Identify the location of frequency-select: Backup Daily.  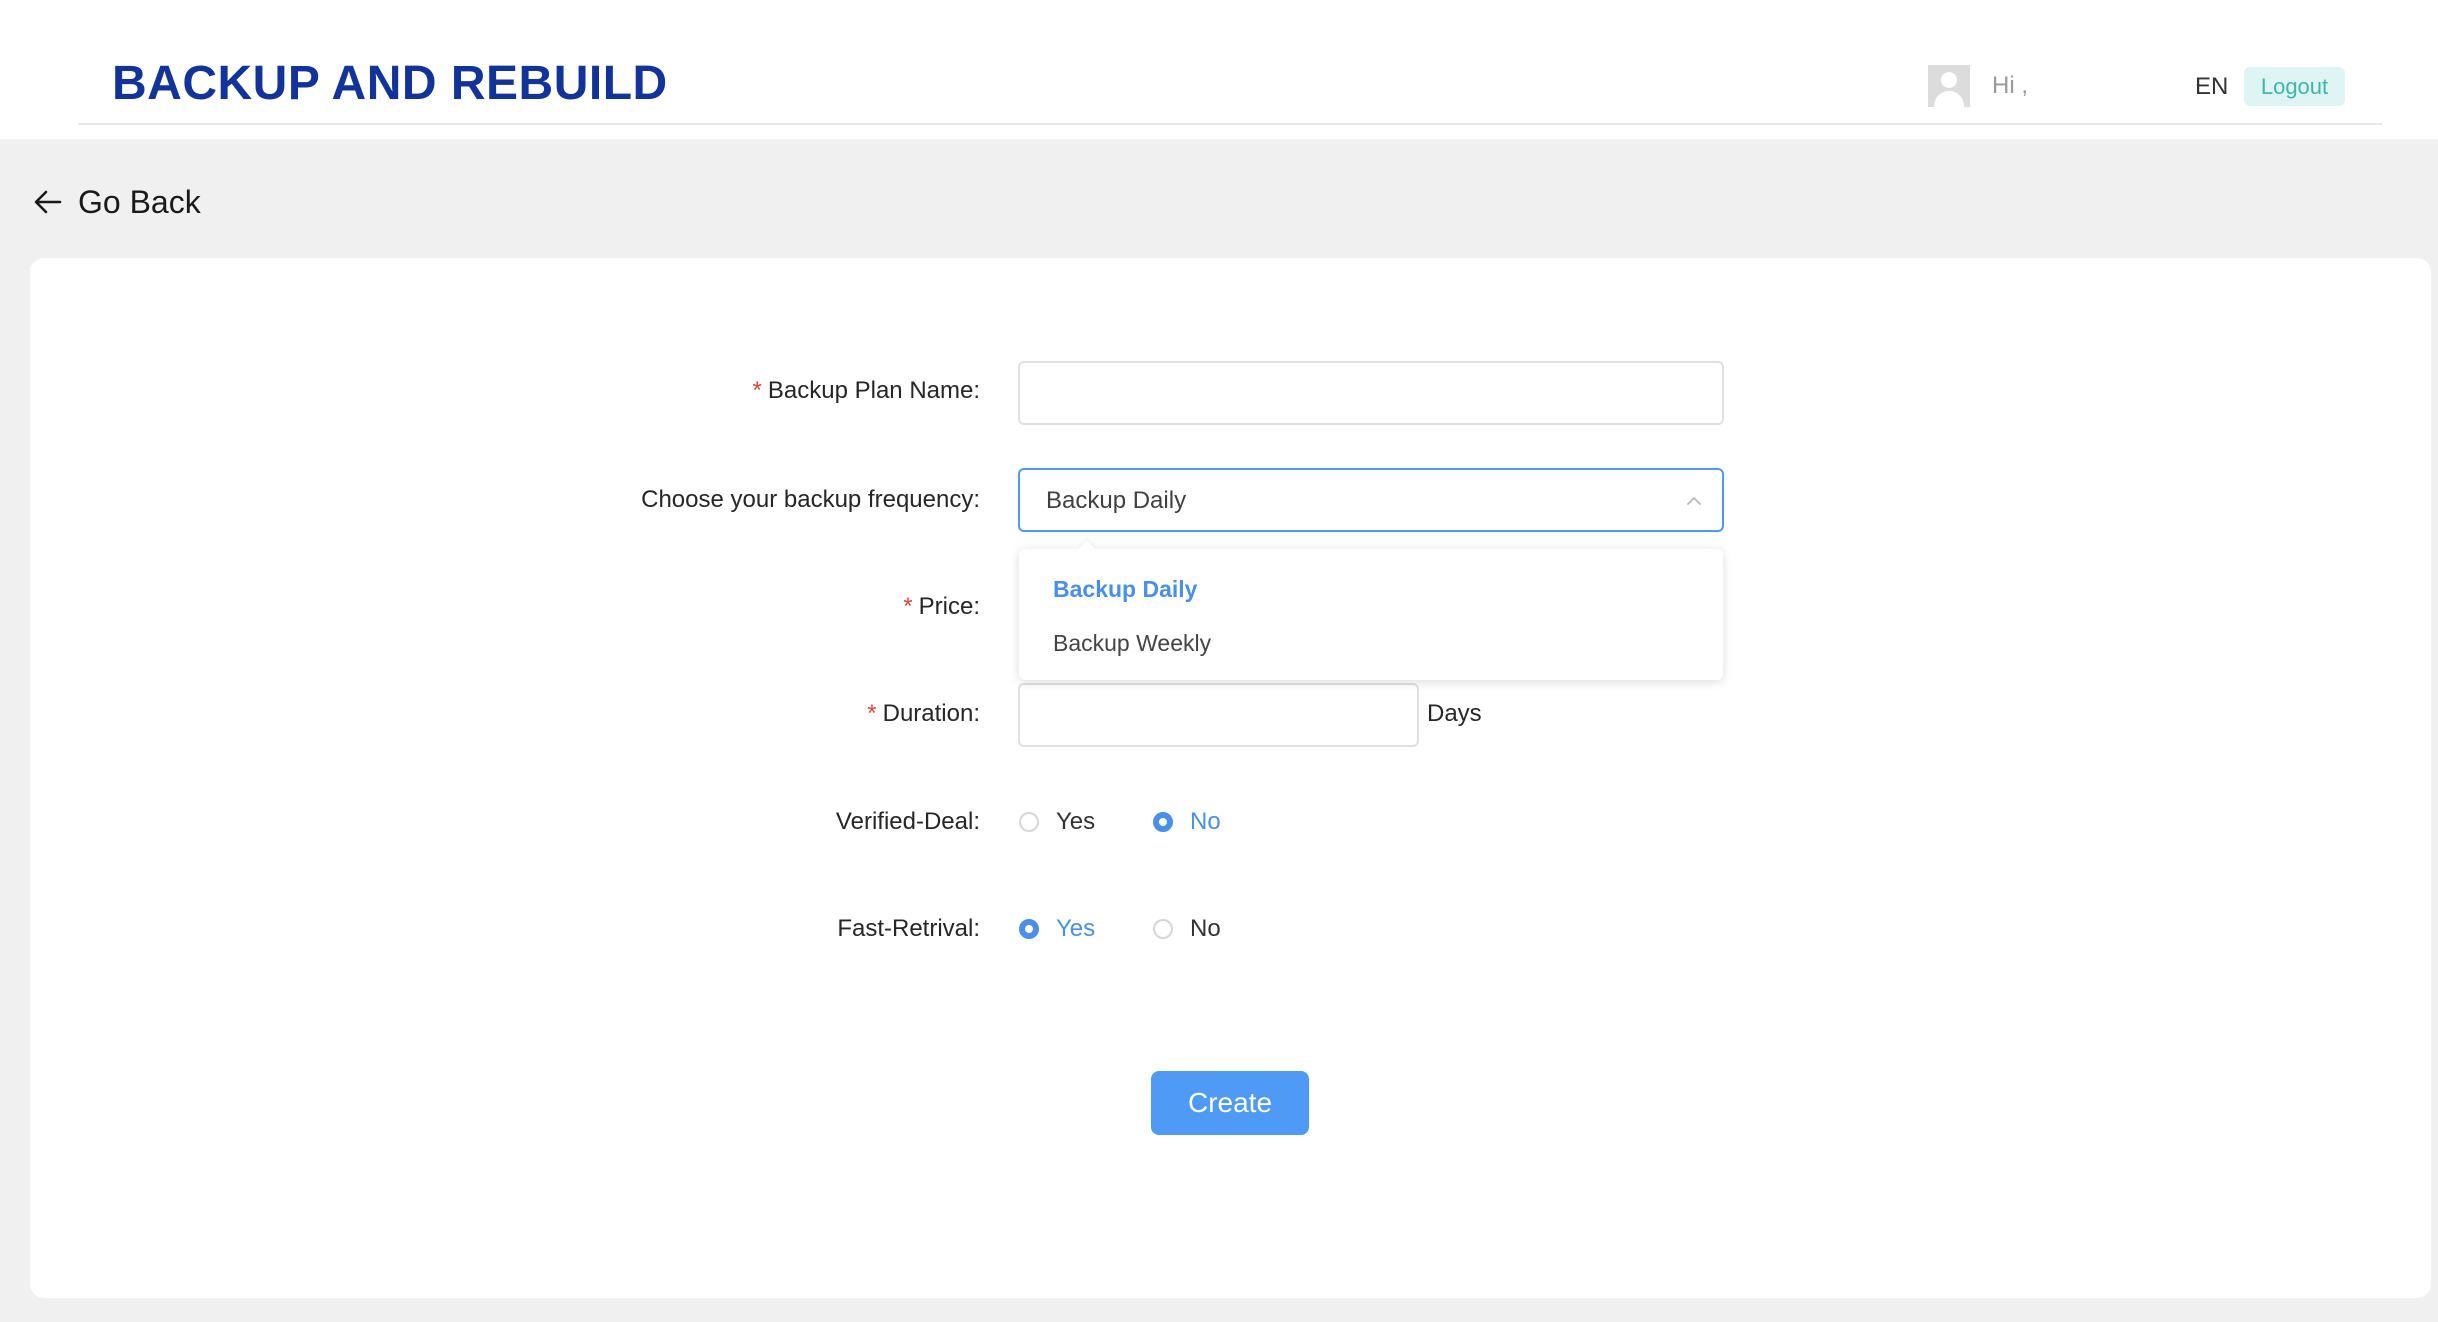
(1371, 500).